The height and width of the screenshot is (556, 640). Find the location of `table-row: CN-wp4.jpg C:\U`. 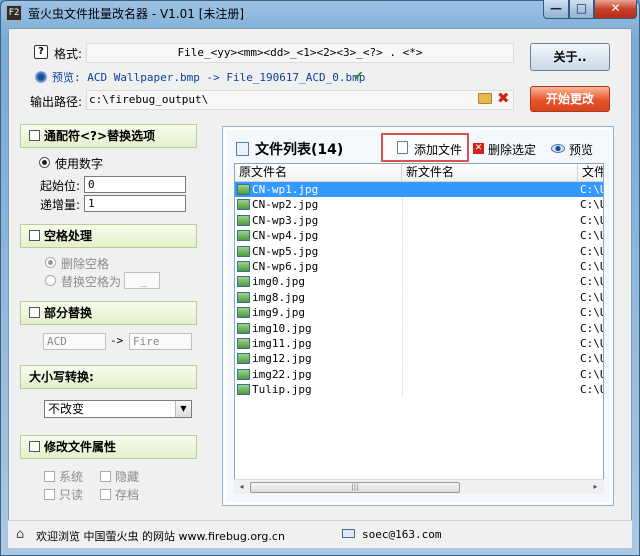

table-row: CN-wp4.jpg C:\U is located at coordinates (419, 236).